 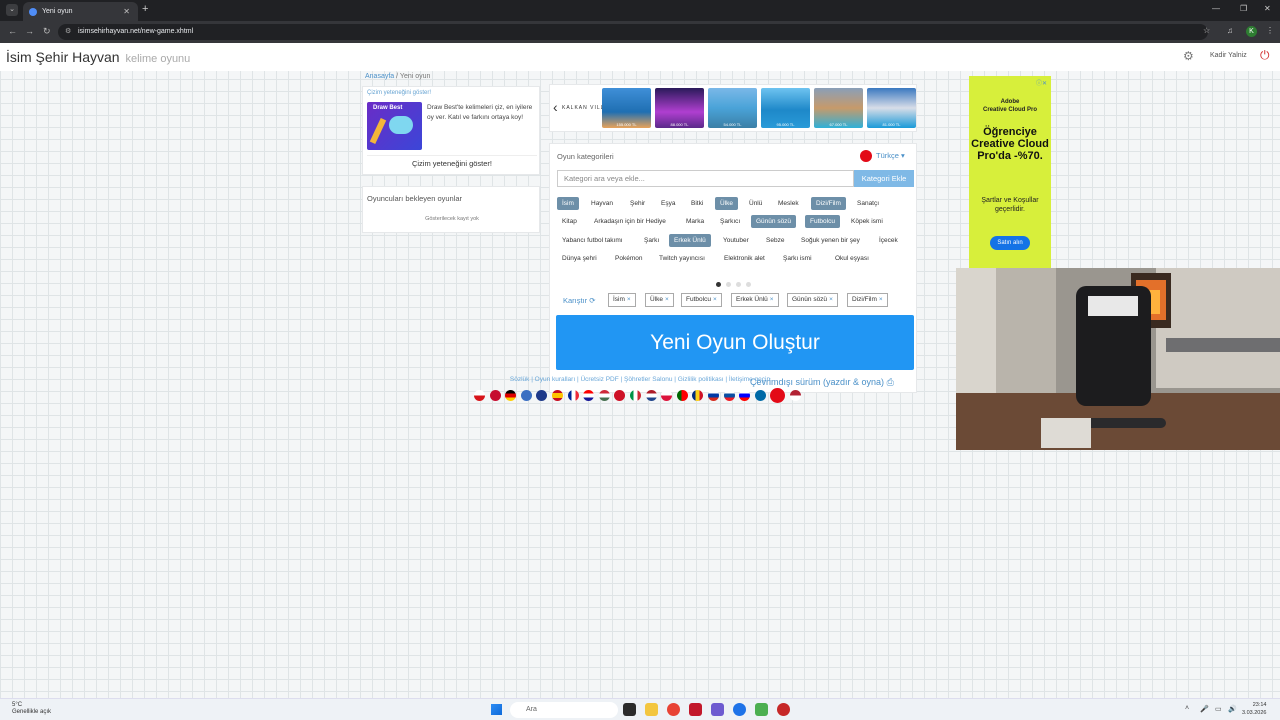 What do you see at coordinates (602, 203) in the screenshot?
I see `category-chip: Hayvan` at bounding box center [602, 203].